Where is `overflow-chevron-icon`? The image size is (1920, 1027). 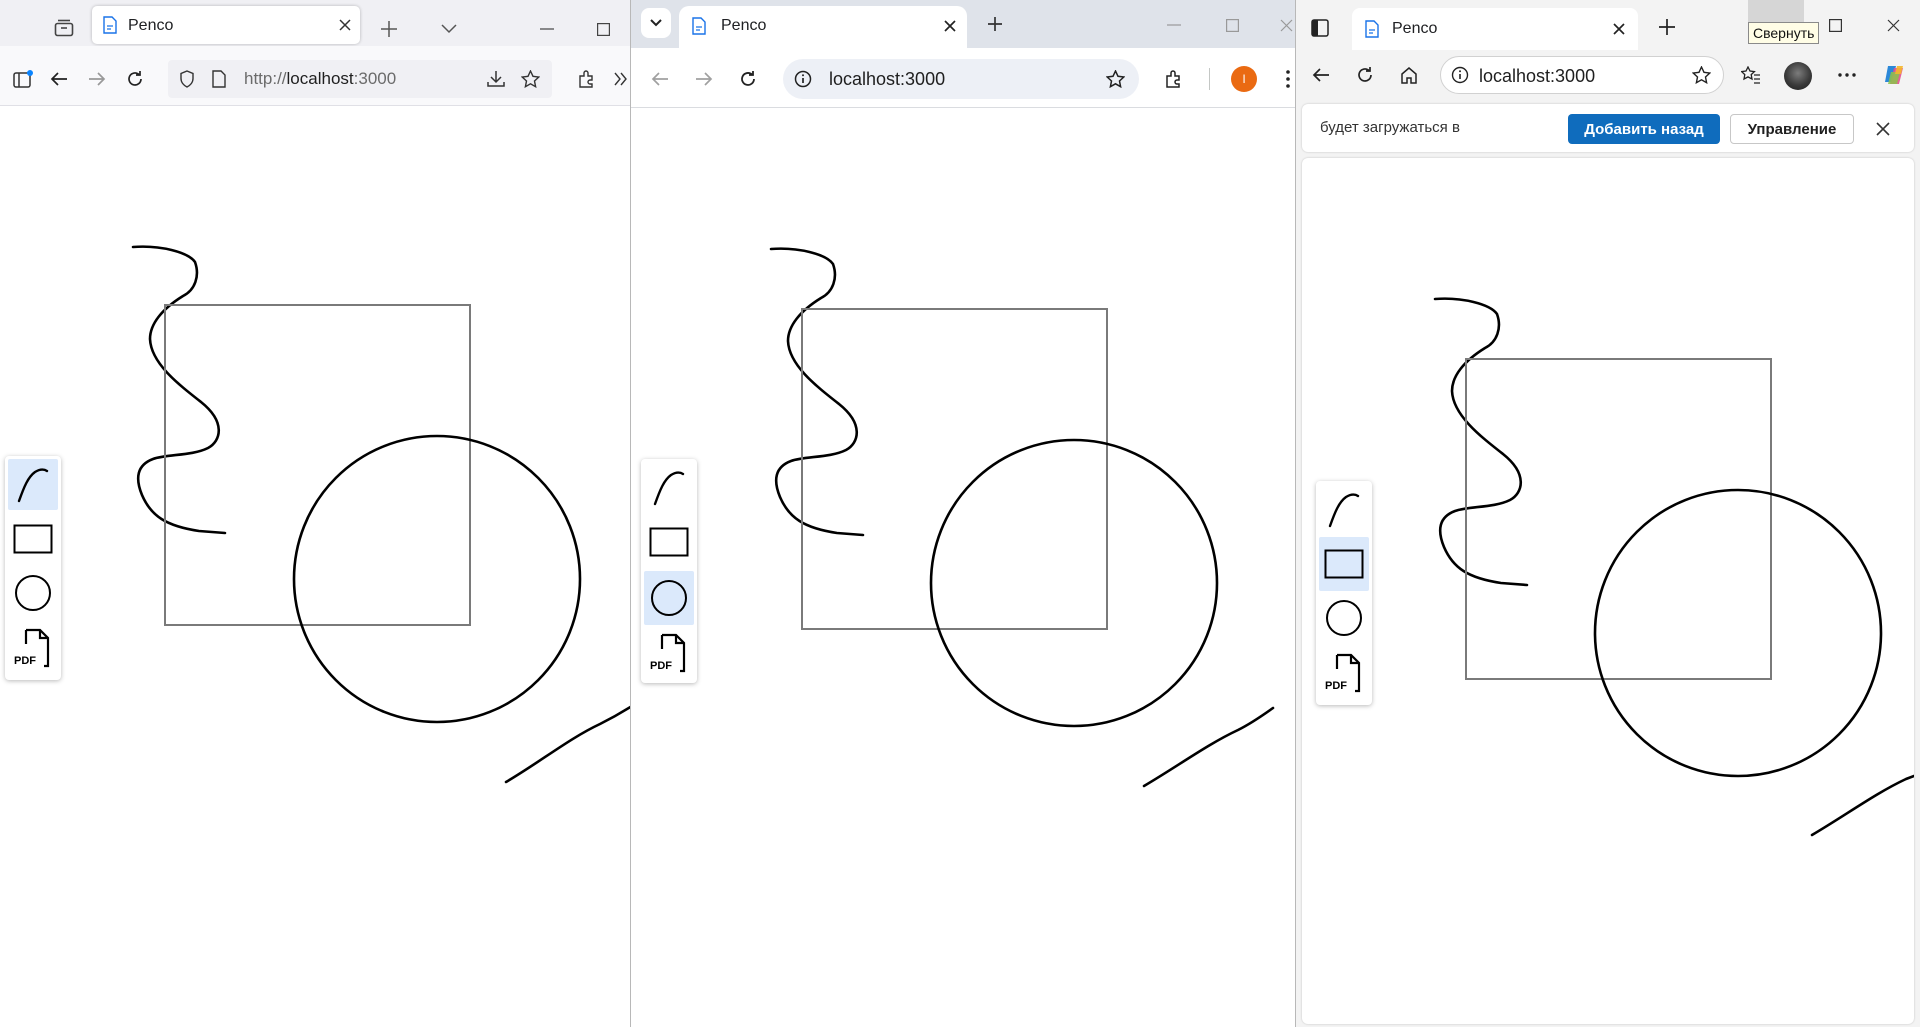 overflow-chevron-icon is located at coordinates (621, 79).